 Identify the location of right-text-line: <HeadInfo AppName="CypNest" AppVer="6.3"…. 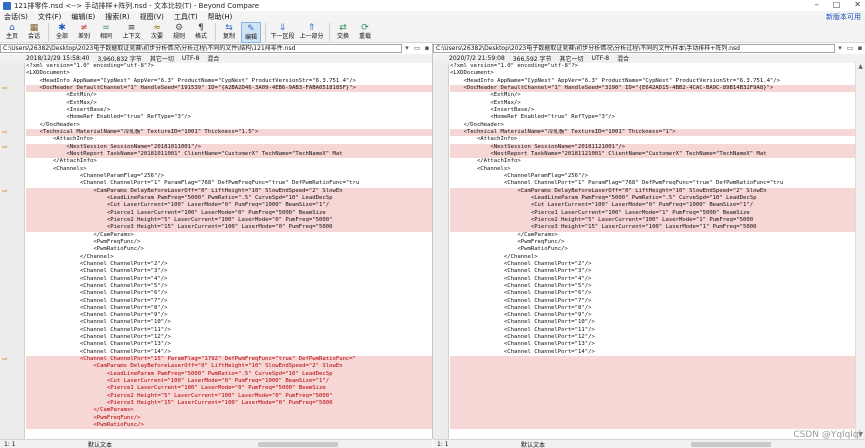
(652, 81).